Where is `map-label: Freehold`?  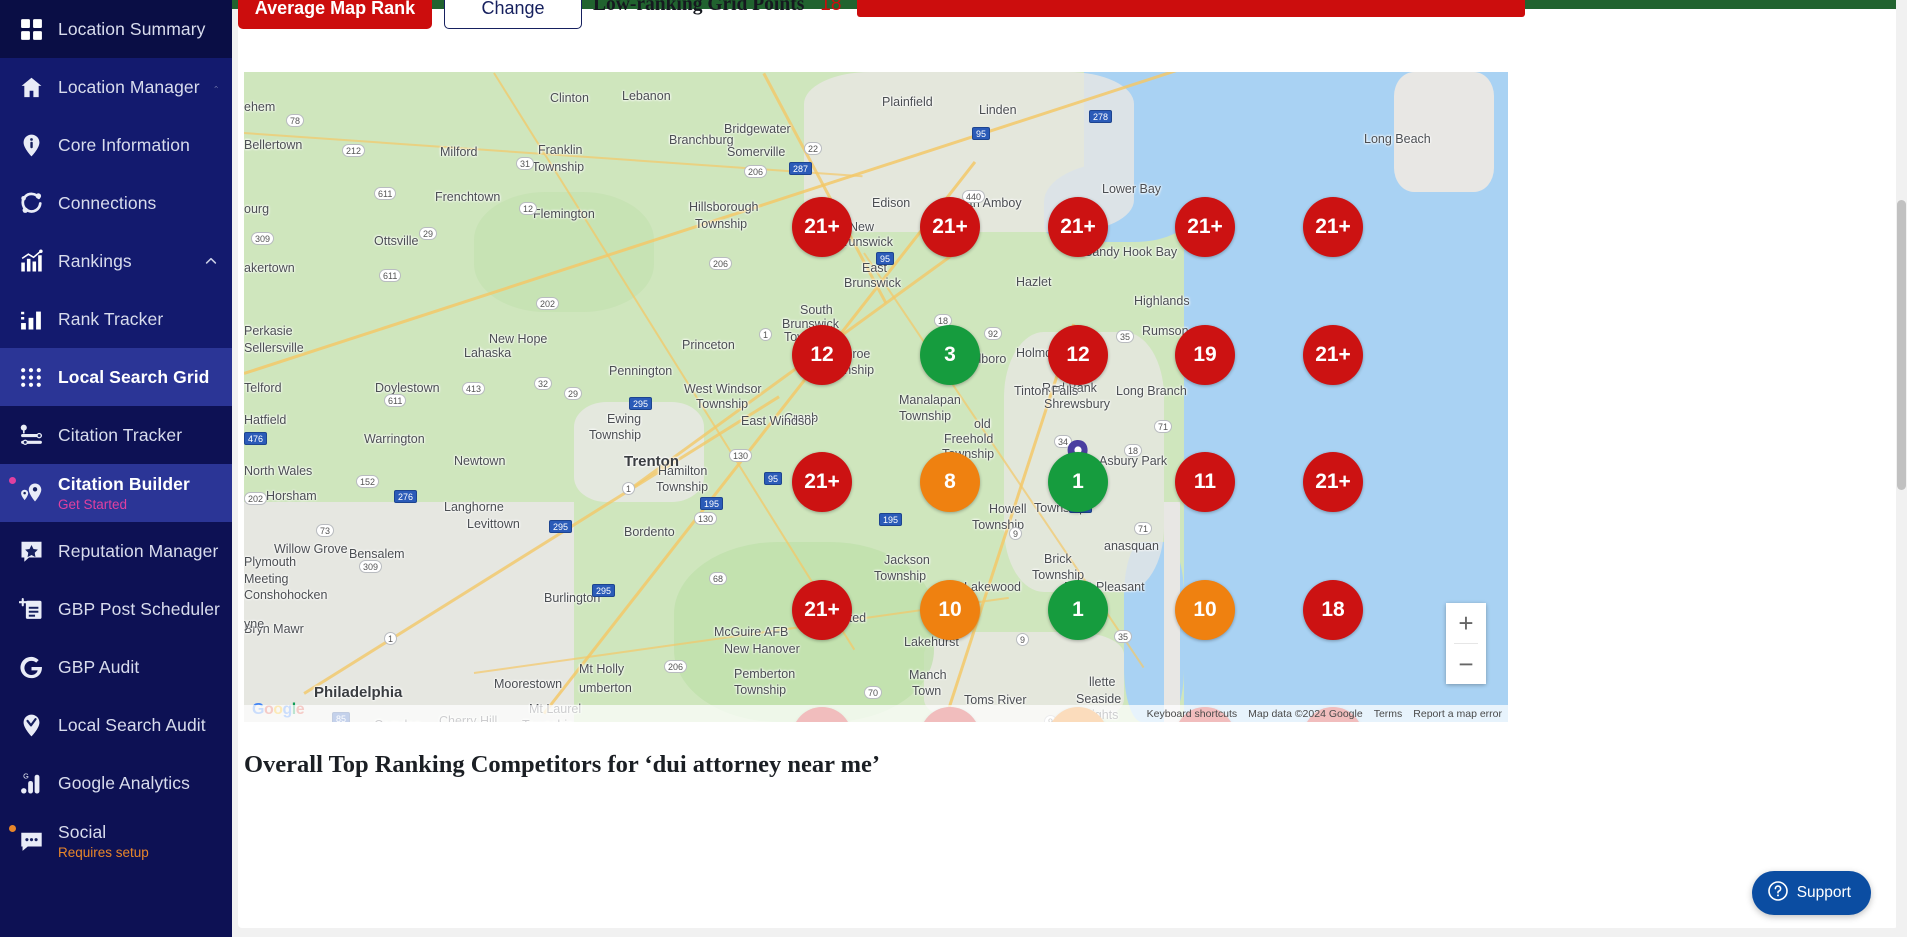
map-label: Freehold is located at coordinates (969, 439).